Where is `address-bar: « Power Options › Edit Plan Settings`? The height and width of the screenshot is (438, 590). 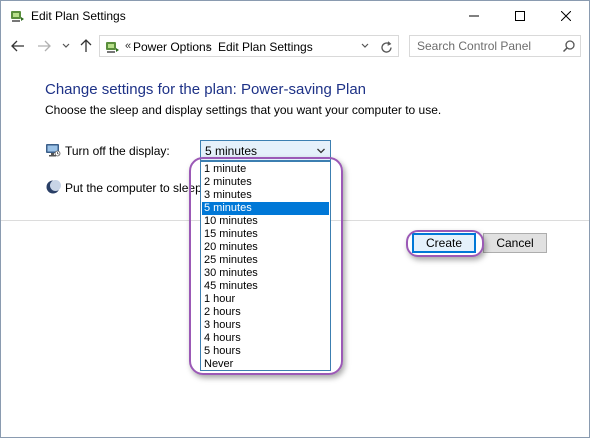 address-bar: « Power Options › Edit Plan Settings is located at coordinates (249, 46).